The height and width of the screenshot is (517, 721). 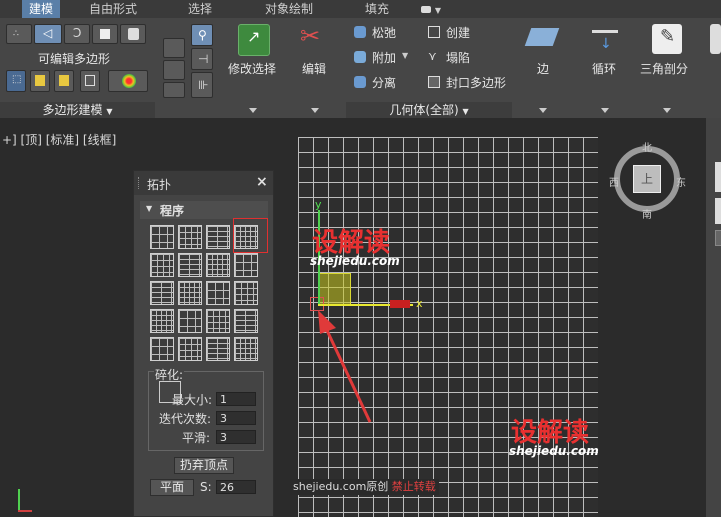 What do you see at coordinates (203, 183) in the screenshot?
I see `topology-titlebar: 拓扑 ×` at bounding box center [203, 183].